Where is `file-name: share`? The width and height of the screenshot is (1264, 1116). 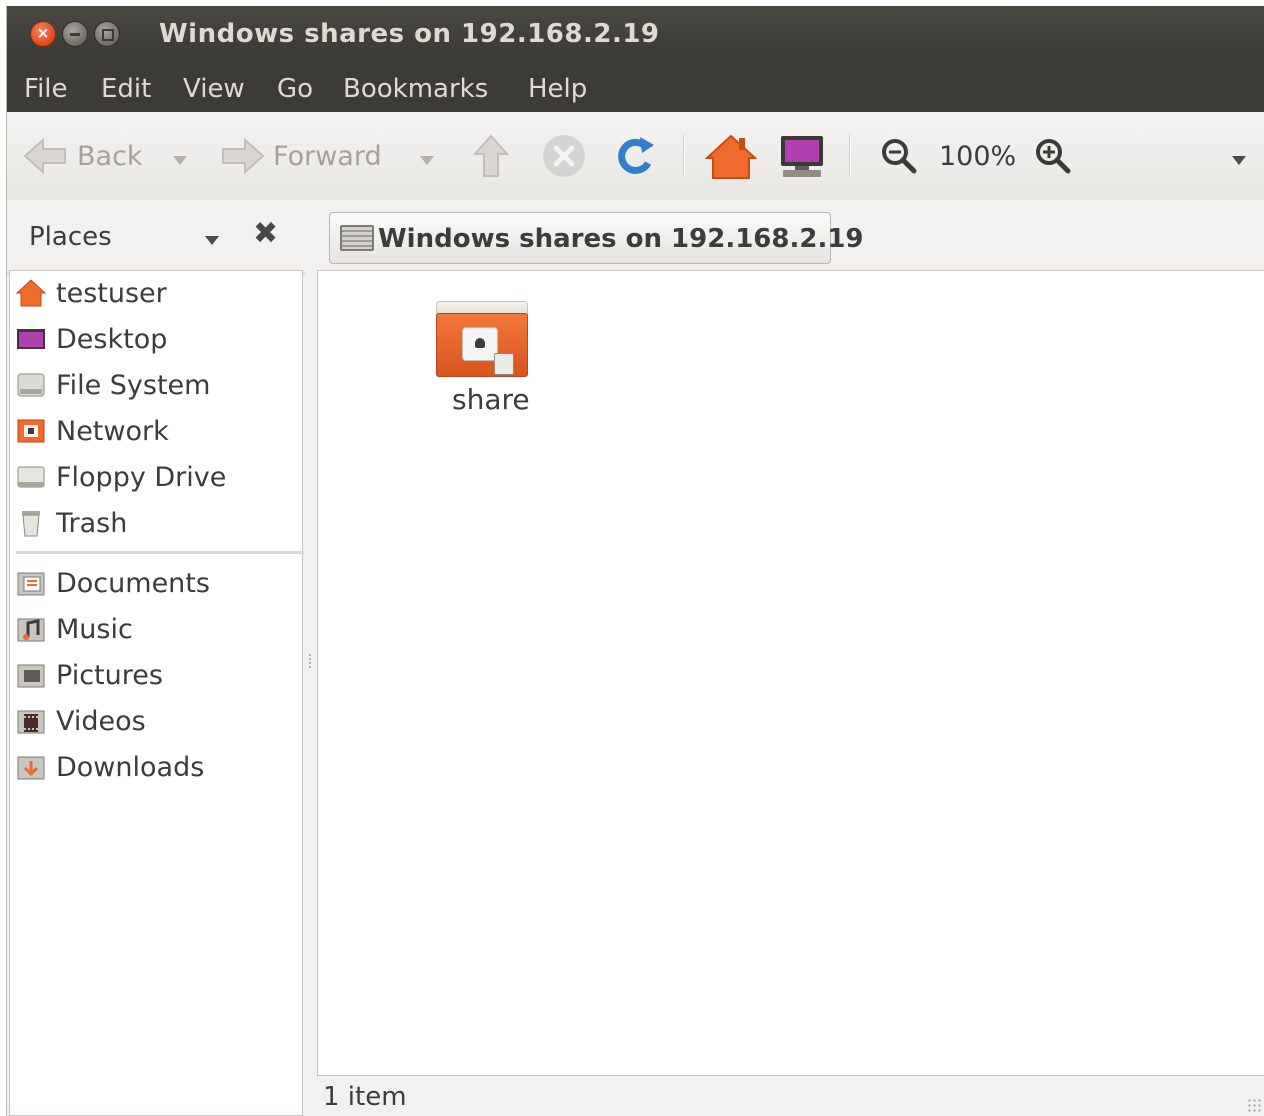
file-name: share is located at coordinates (491, 399).